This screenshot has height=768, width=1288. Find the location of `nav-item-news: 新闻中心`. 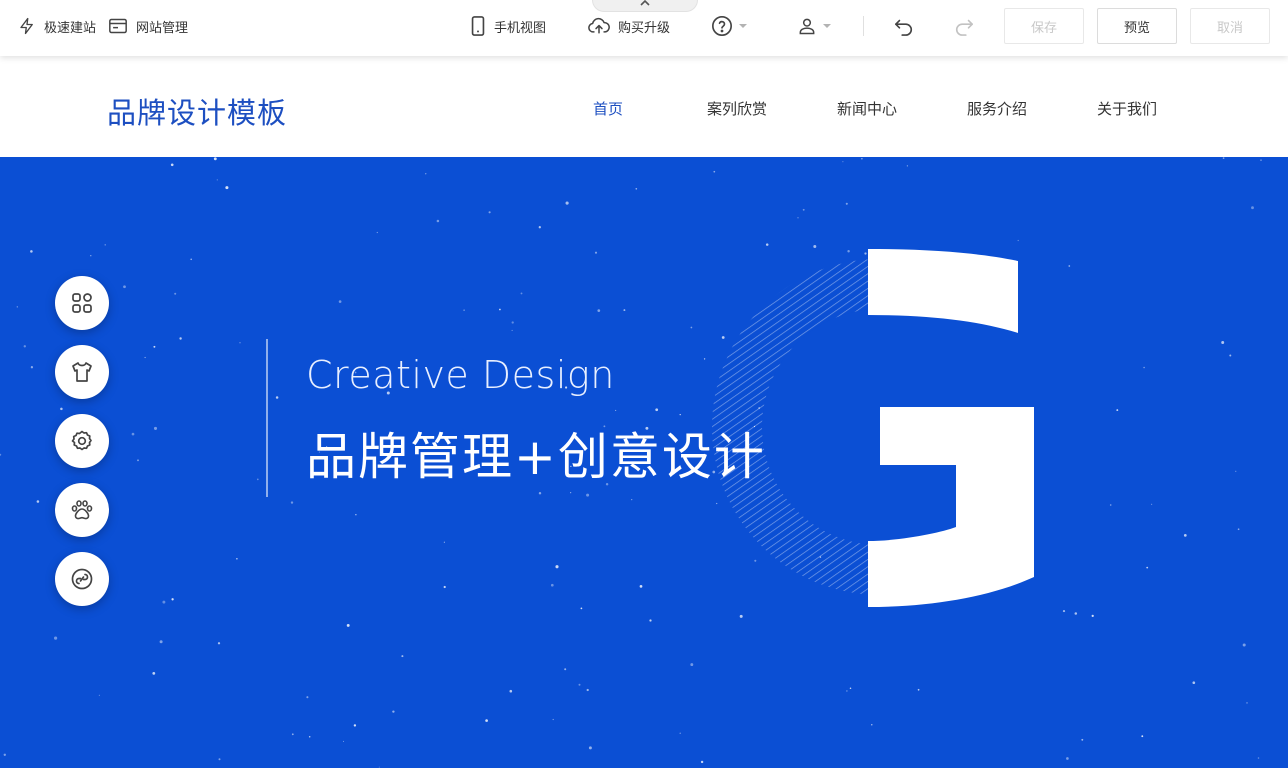

nav-item-news: 新闻中心 is located at coordinates (867, 108).